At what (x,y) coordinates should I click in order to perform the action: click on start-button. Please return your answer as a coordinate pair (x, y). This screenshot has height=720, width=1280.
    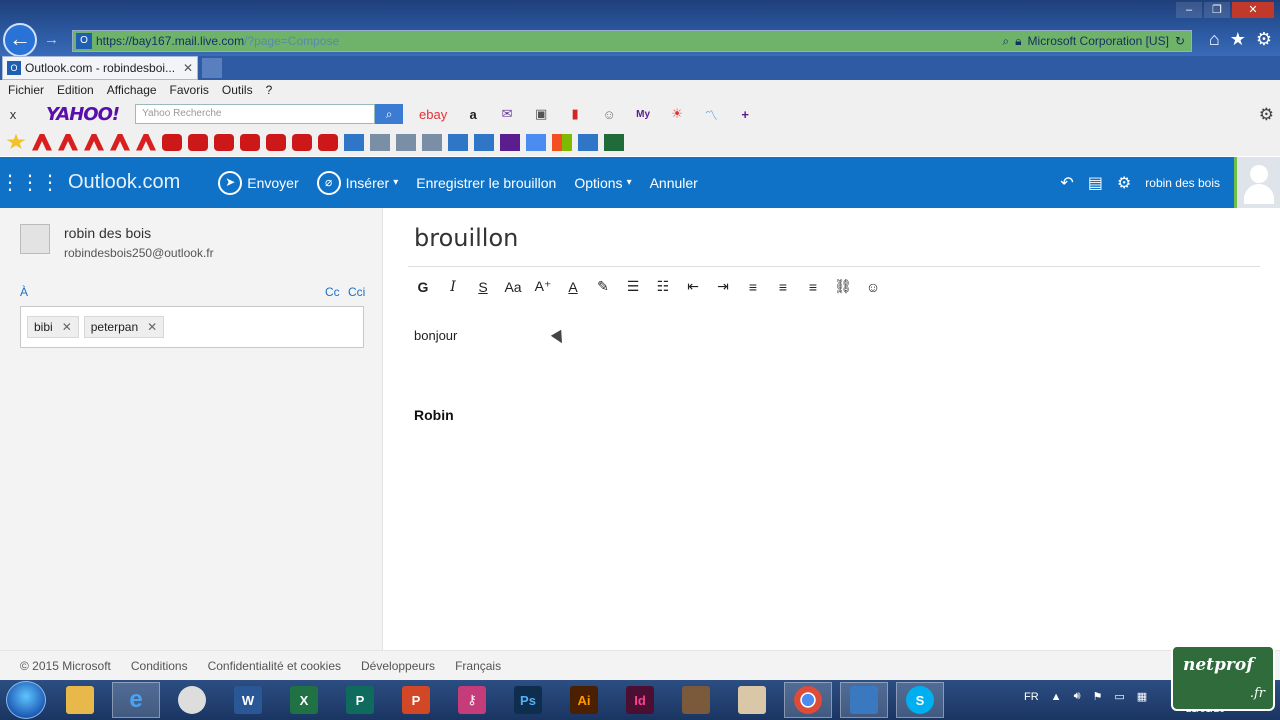
    Looking at the image, I should click on (26, 700).